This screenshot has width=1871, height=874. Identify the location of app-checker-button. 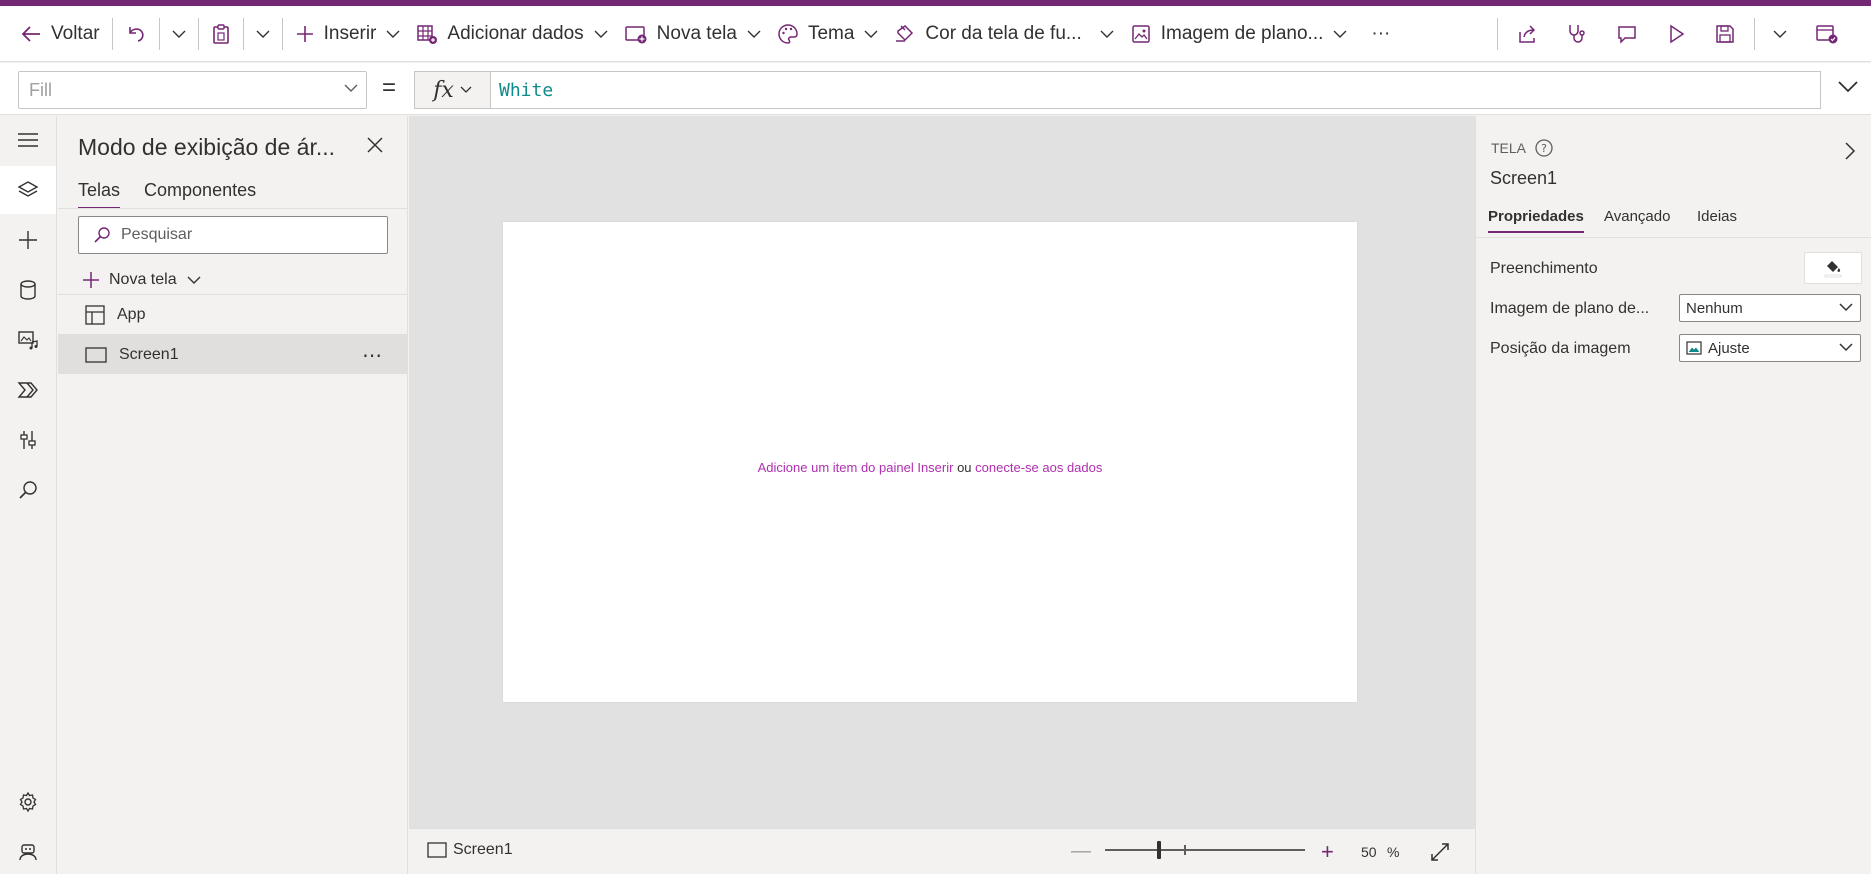
(1577, 34).